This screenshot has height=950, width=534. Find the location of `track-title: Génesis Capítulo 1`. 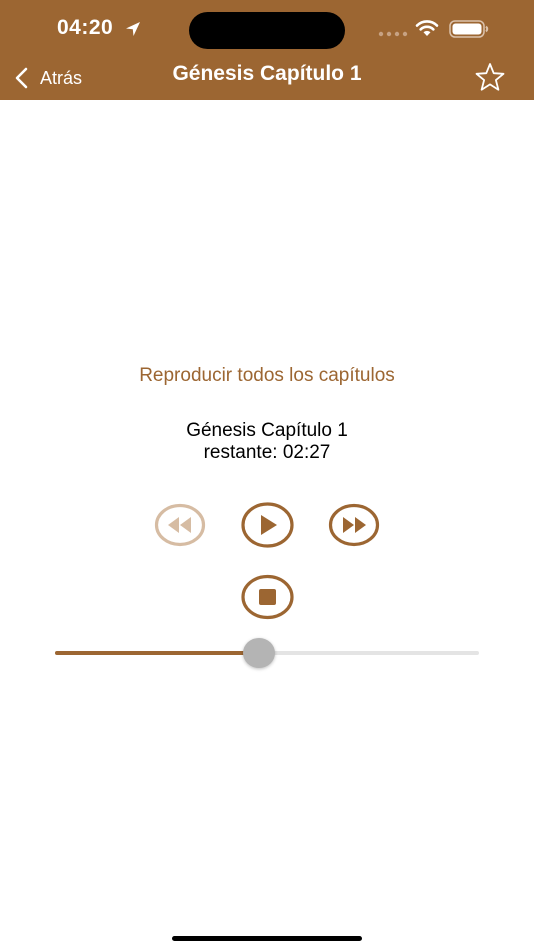

track-title: Génesis Capítulo 1 is located at coordinates (267, 430).